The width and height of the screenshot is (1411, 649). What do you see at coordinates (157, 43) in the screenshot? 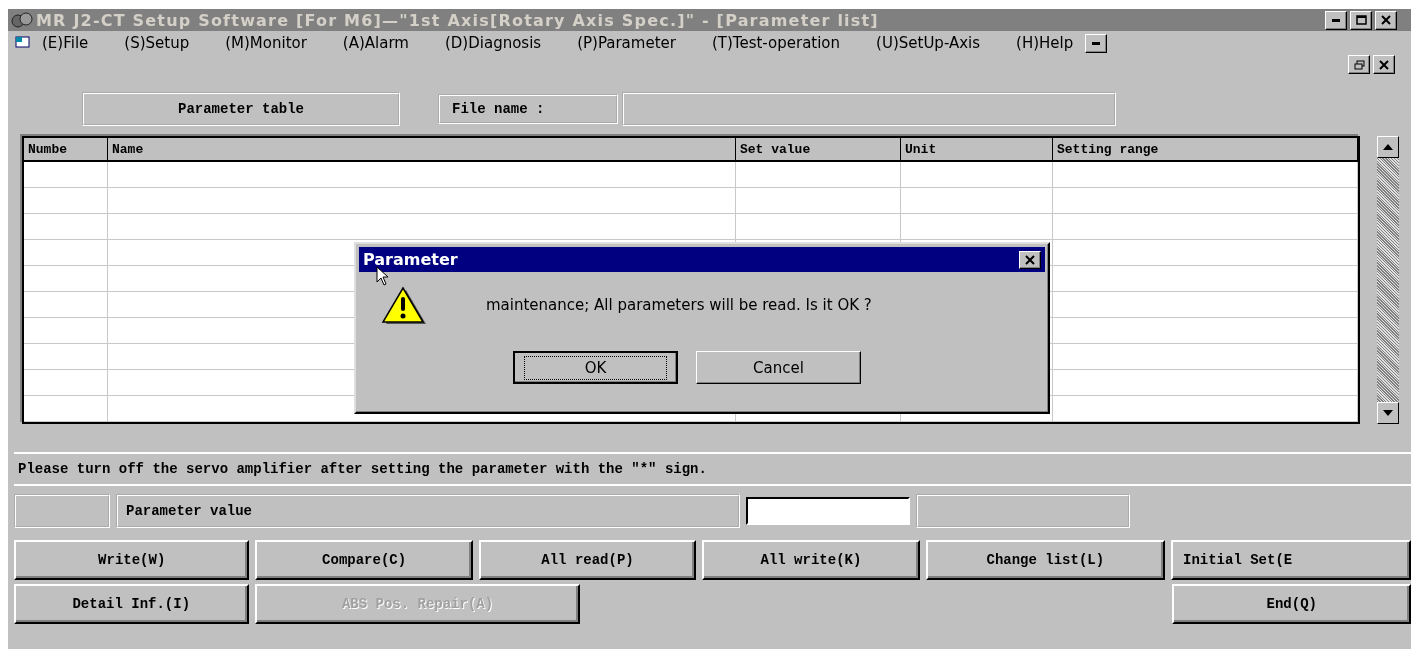
I see `menu-item: (S)Setup` at bounding box center [157, 43].